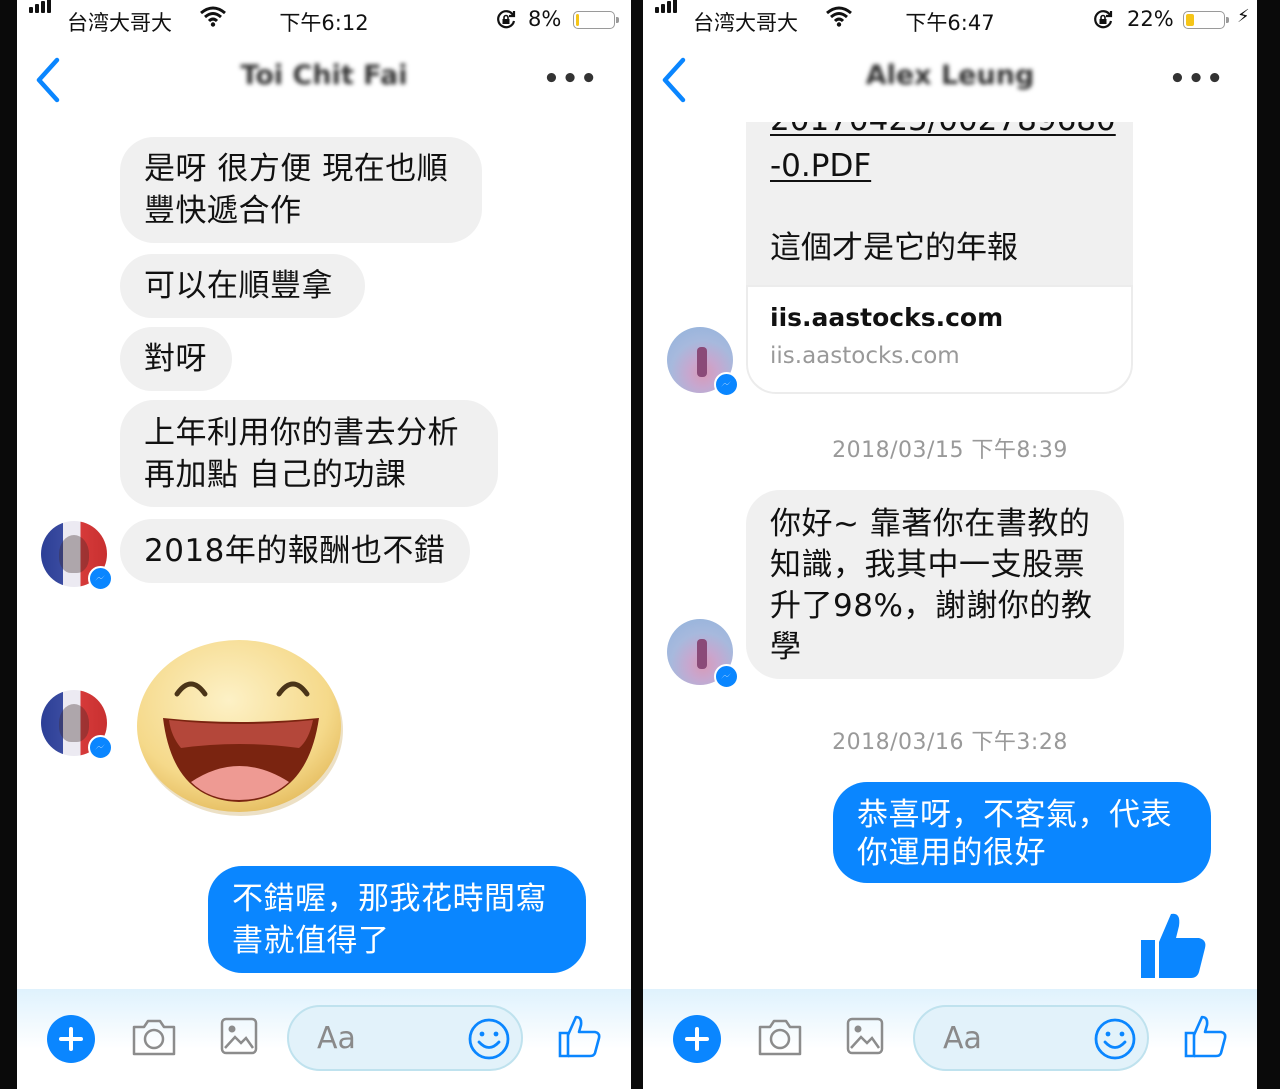 The image size is (1280, 1089). I want to click on link-preview-domain: iis.aastocks.com, so click(865, 356).